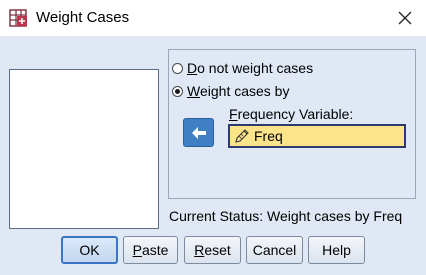  I want to click on radio-button-selected-icon, so click(177, 91).